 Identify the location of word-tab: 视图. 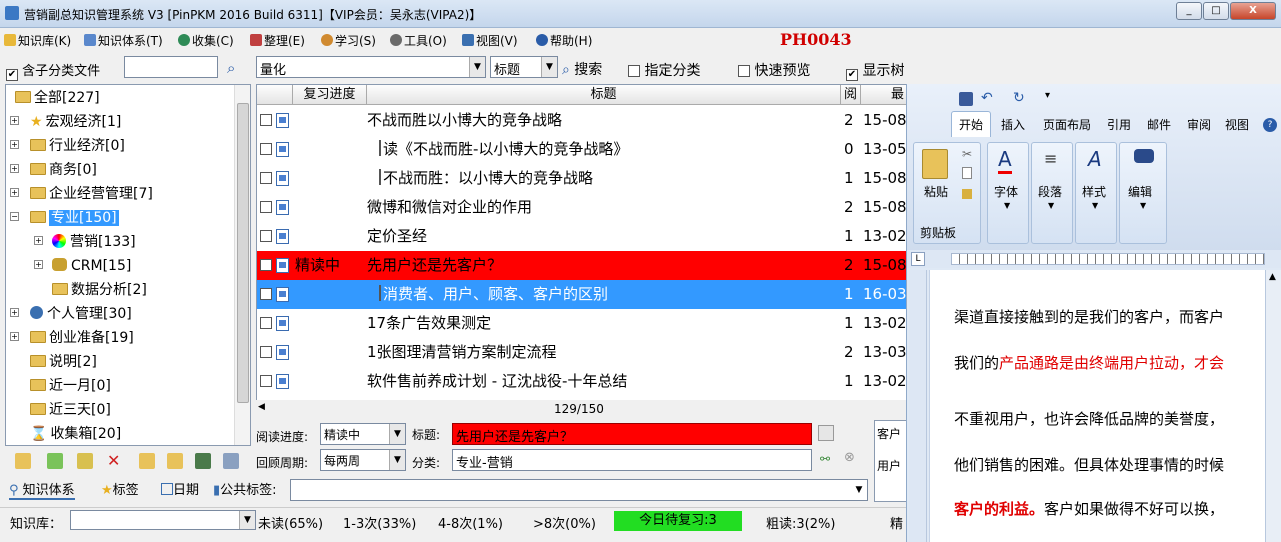
(1237, 124).